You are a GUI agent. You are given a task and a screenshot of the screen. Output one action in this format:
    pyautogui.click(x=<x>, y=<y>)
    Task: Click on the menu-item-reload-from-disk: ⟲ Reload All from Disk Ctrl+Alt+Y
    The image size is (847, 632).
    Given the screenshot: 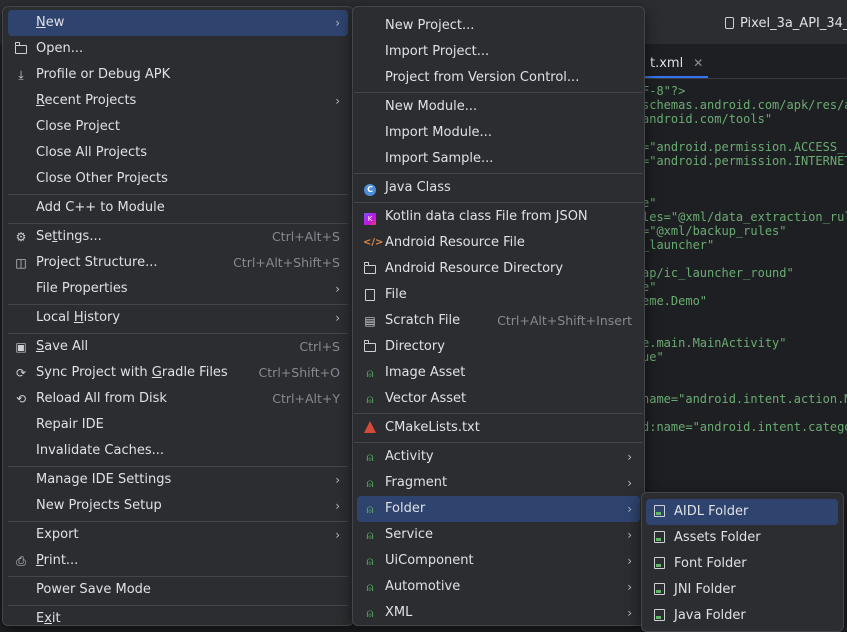 What is the action you would take?
    pyautogui.click(x=178, y=399)
    